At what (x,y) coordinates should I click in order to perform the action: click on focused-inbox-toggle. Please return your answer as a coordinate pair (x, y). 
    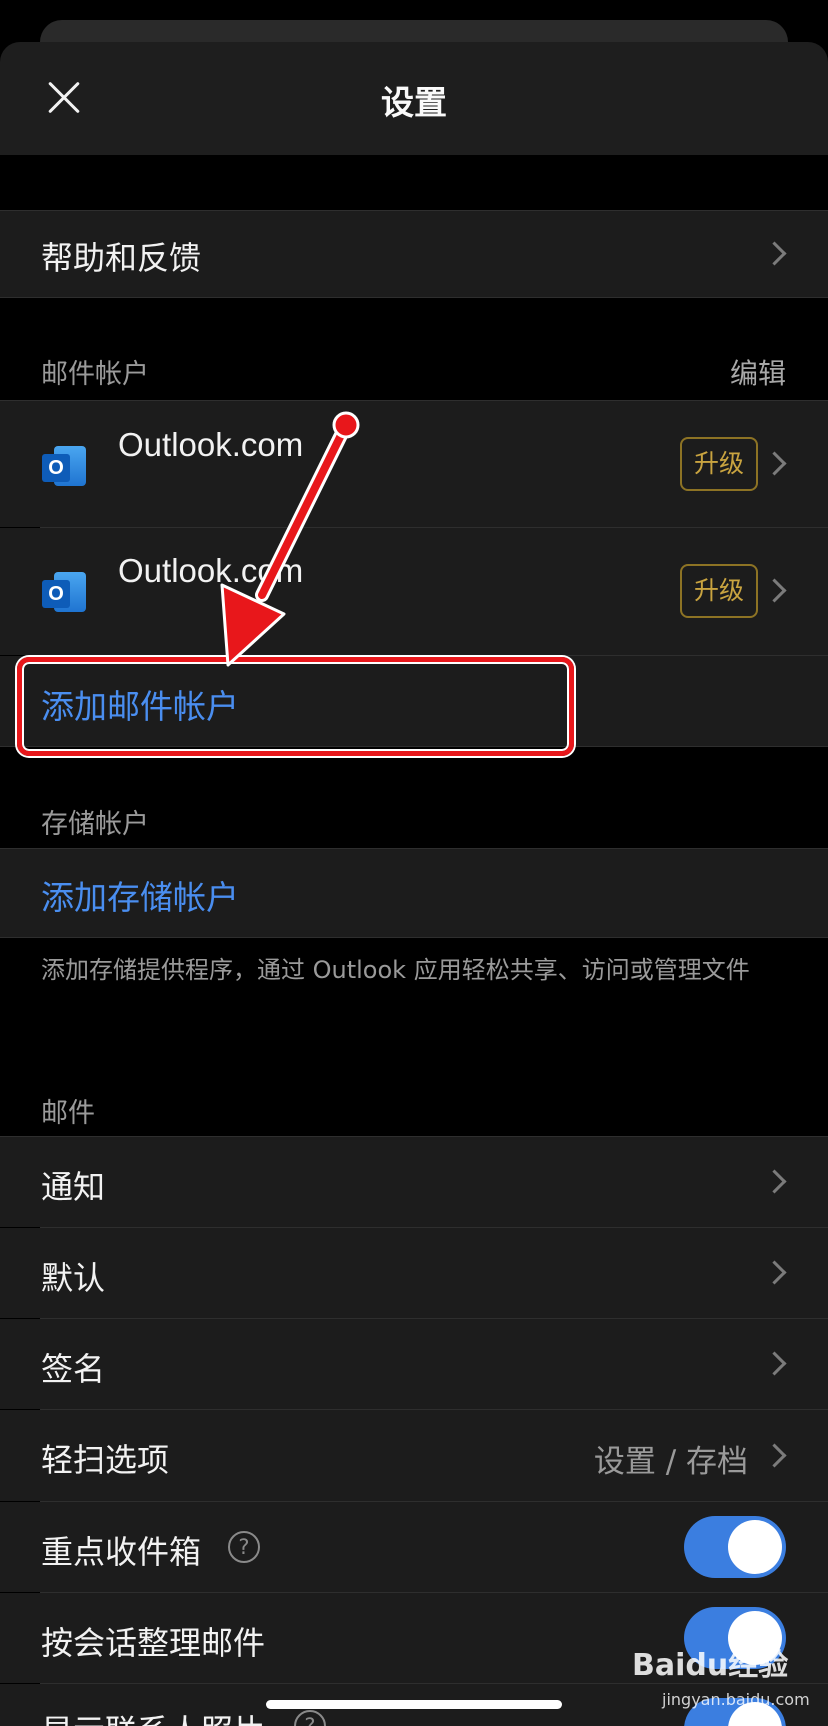
    Looking at the image, I should click on (735, 1547).